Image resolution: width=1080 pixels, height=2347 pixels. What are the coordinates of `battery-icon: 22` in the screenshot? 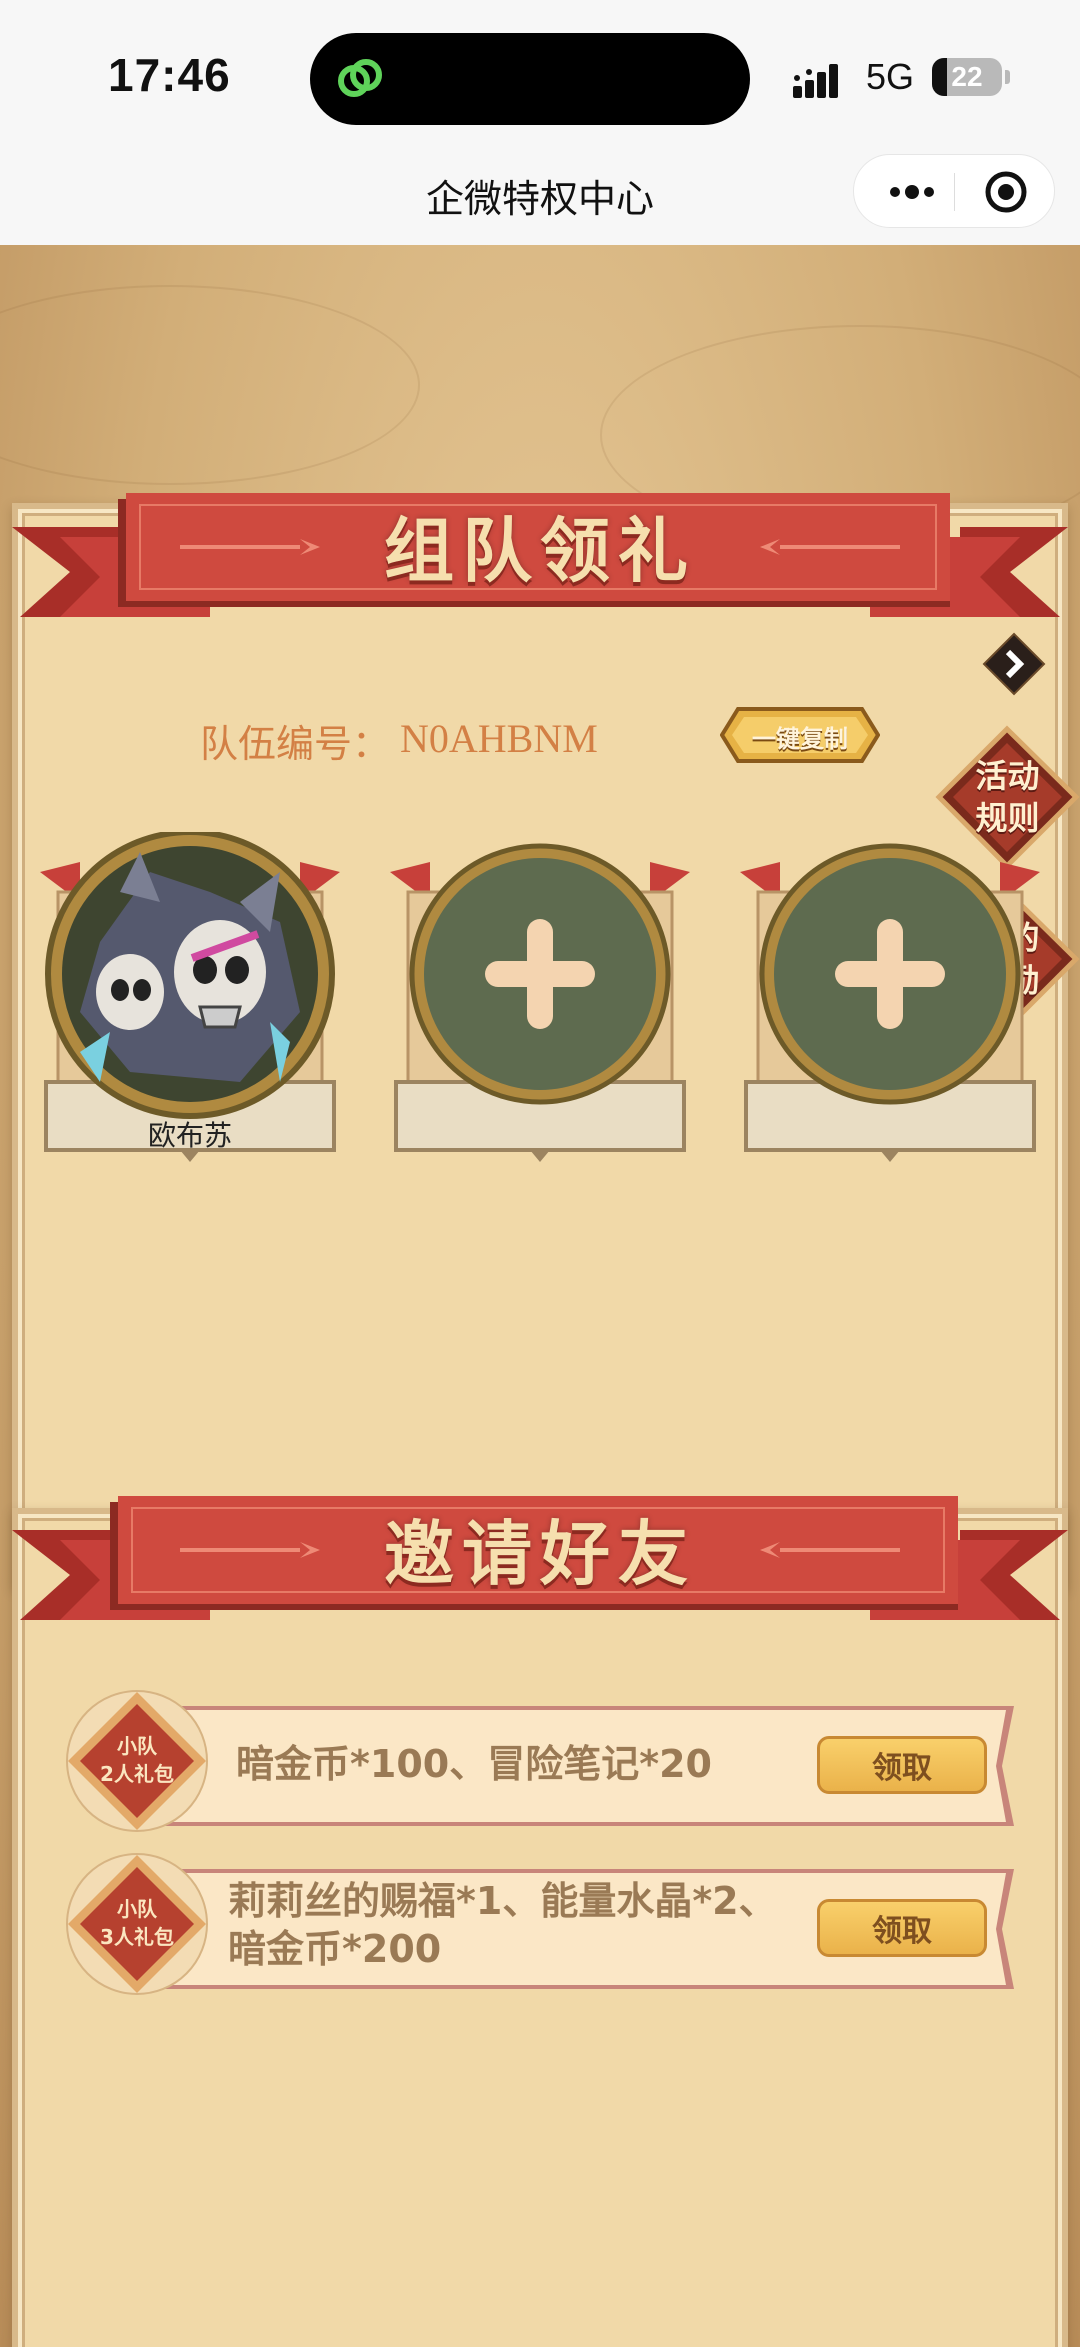 It's located at (967, 77).